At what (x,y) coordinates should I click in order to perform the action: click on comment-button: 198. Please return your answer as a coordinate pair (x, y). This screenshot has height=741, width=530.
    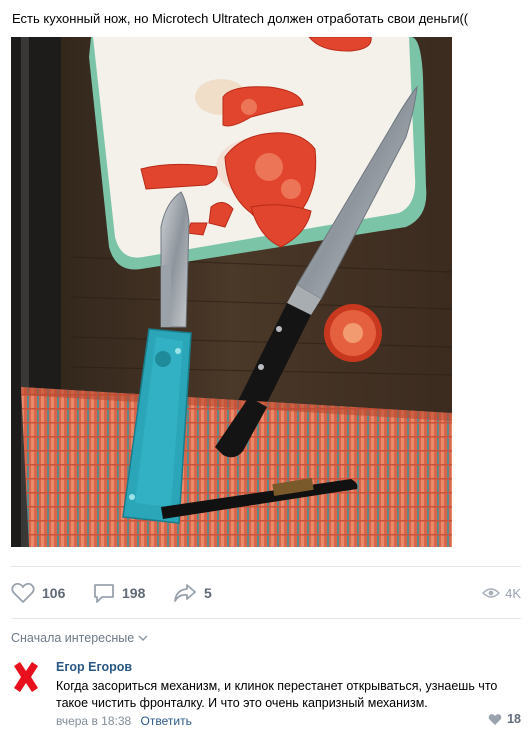
    Looking at the image, I should click on (119, 593).